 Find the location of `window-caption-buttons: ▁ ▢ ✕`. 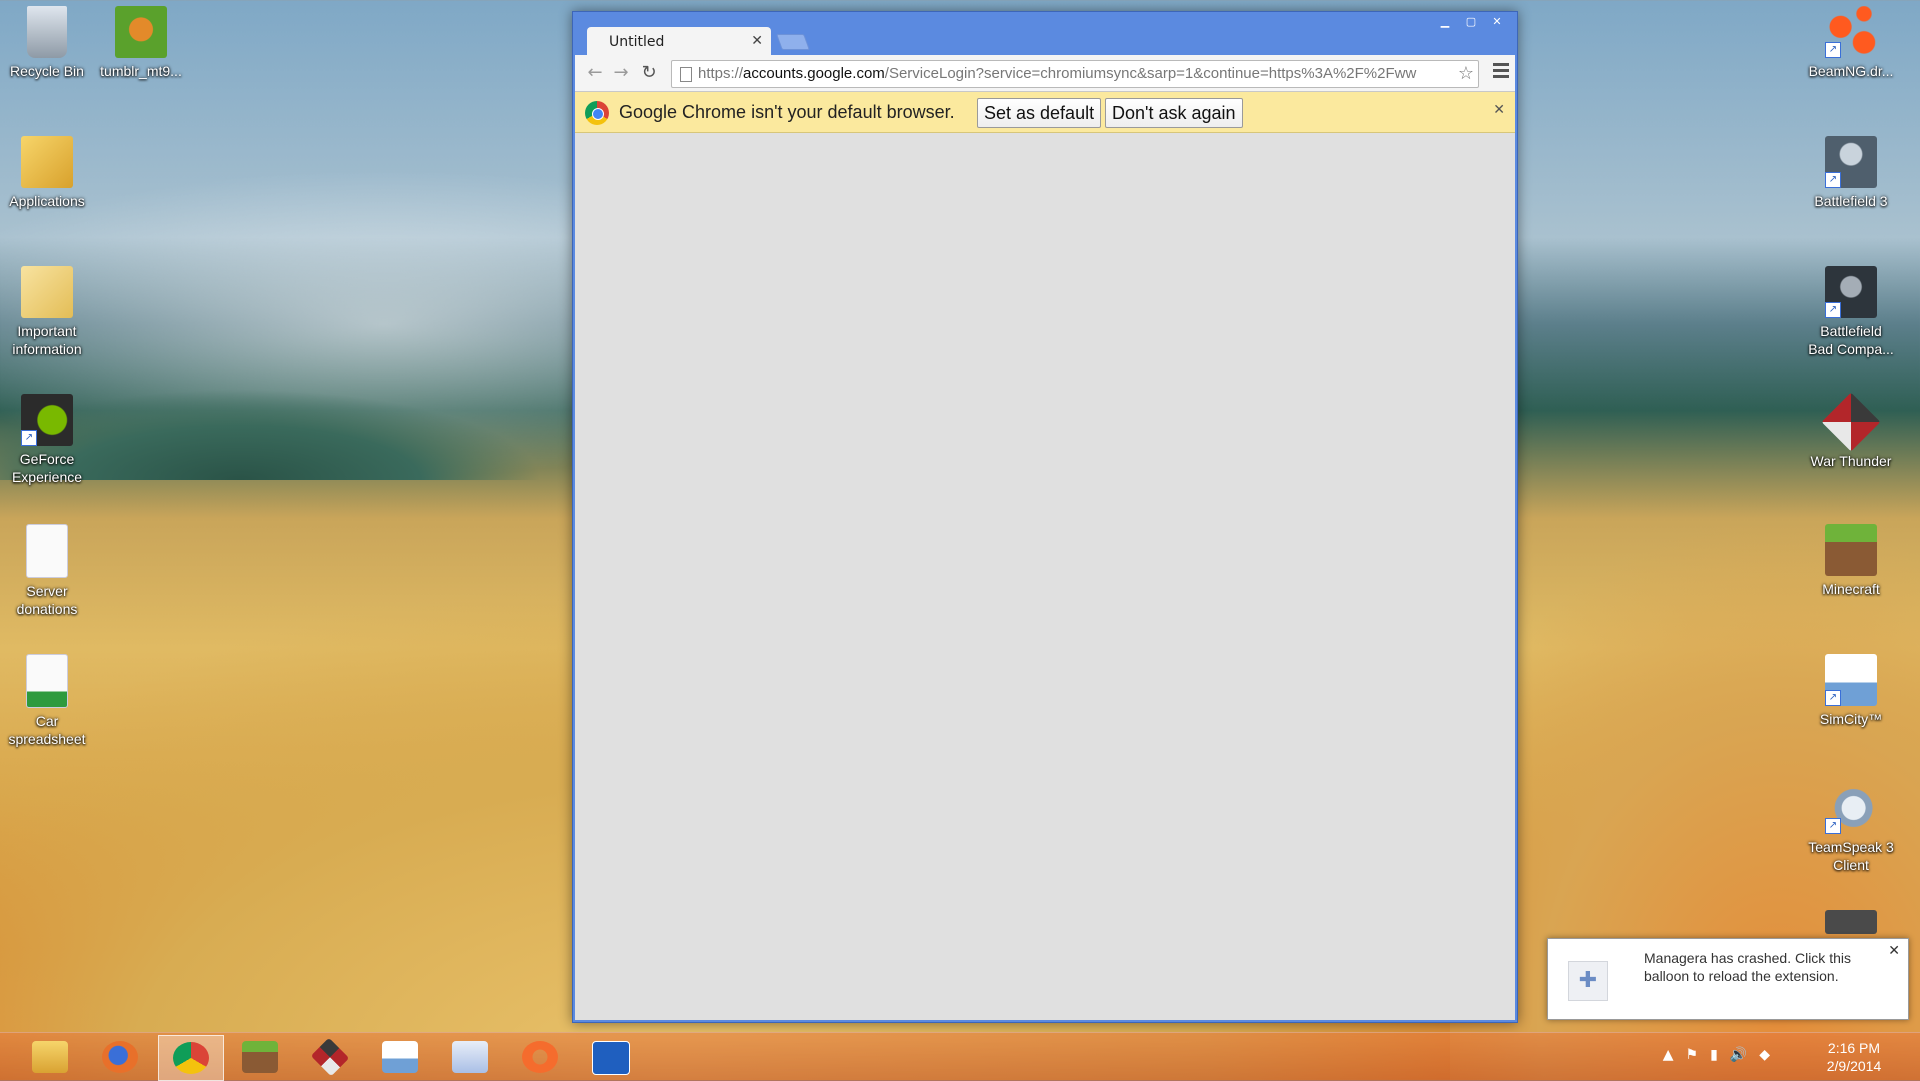

window-caption-buttons: ▁ ▢ ✕ is located at coordinates (1471, 22).